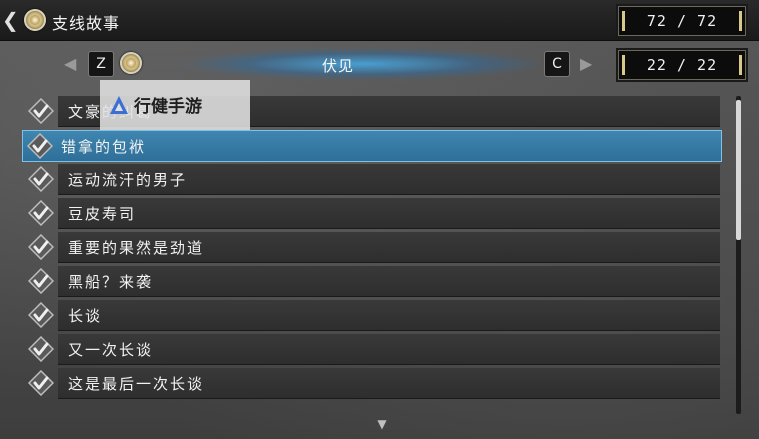 This screenshot has height=439, width=759. I want to click on quest-row: 错拿的包袱, so click(372, 146).